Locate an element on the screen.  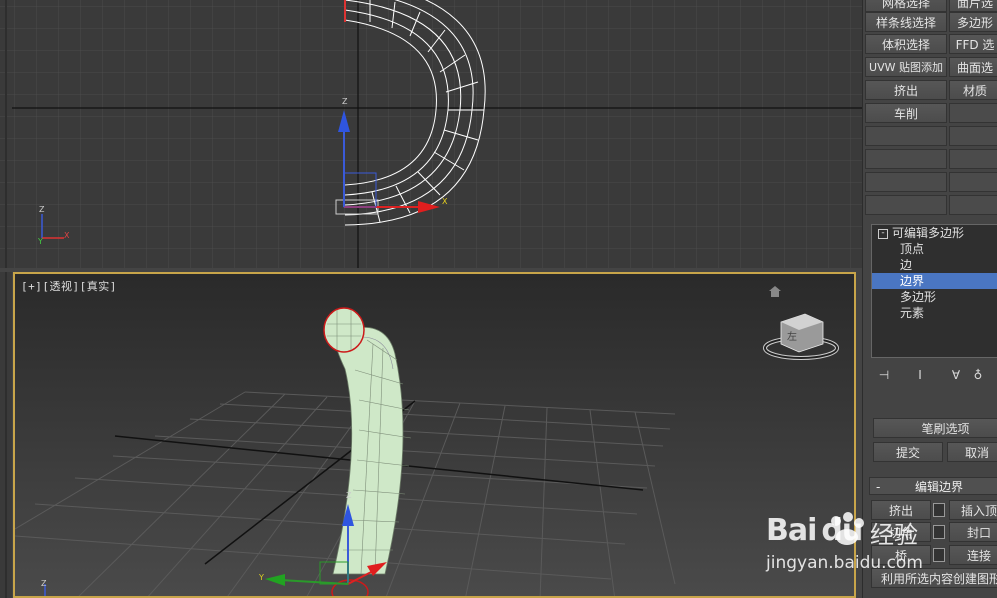
viewcube-icon: 左 is located at coordinates (801, 336).